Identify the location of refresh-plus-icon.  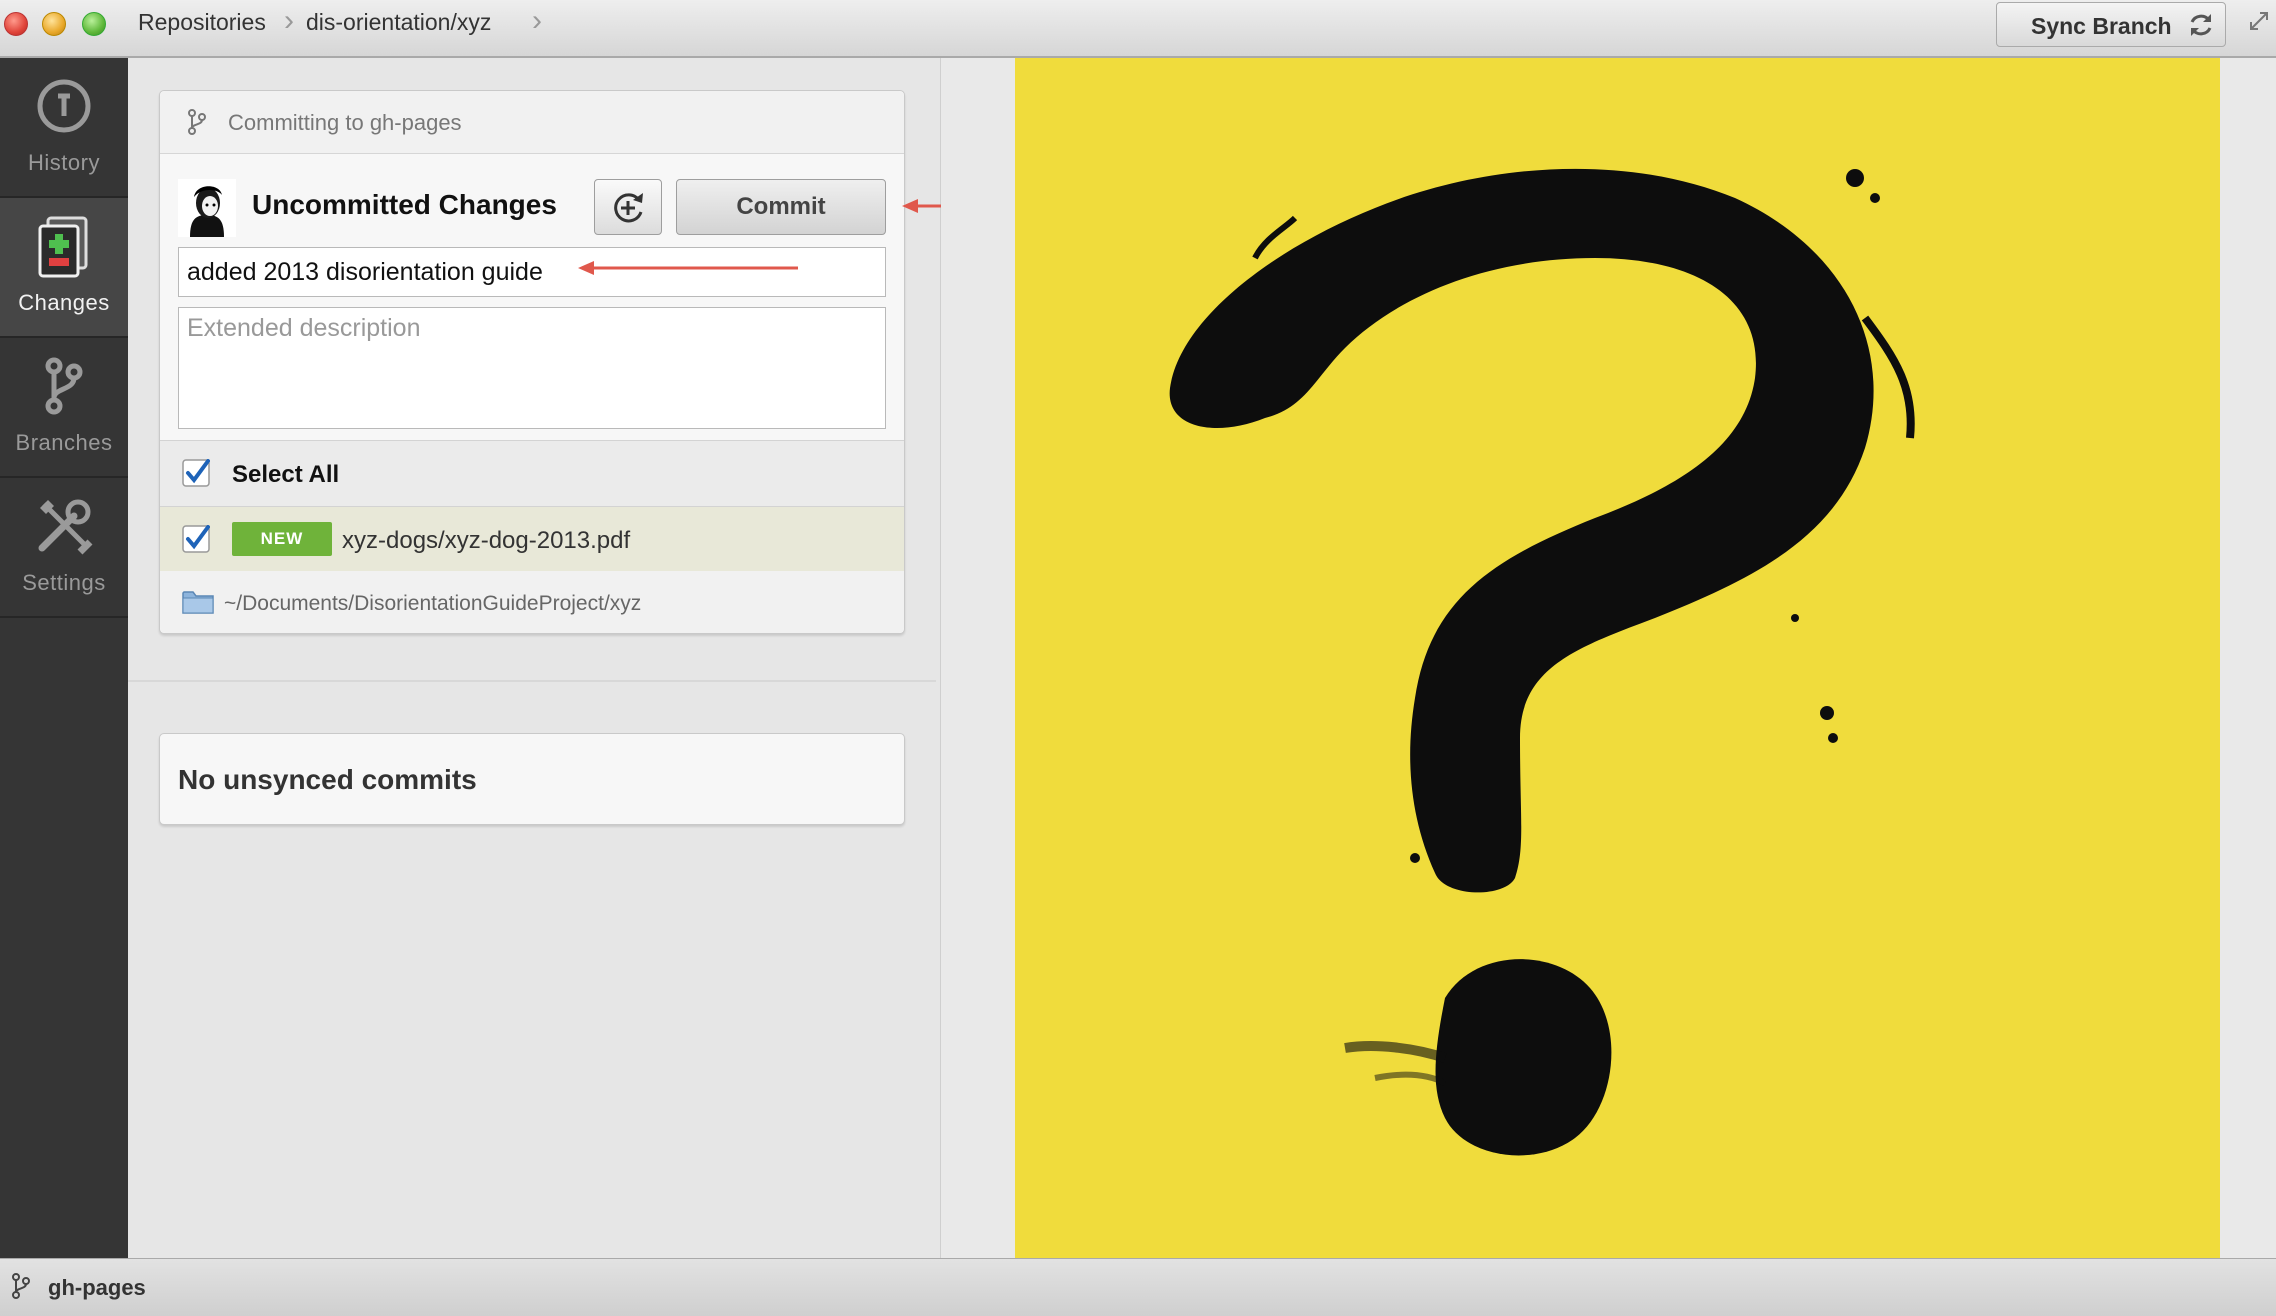
(628, 208).